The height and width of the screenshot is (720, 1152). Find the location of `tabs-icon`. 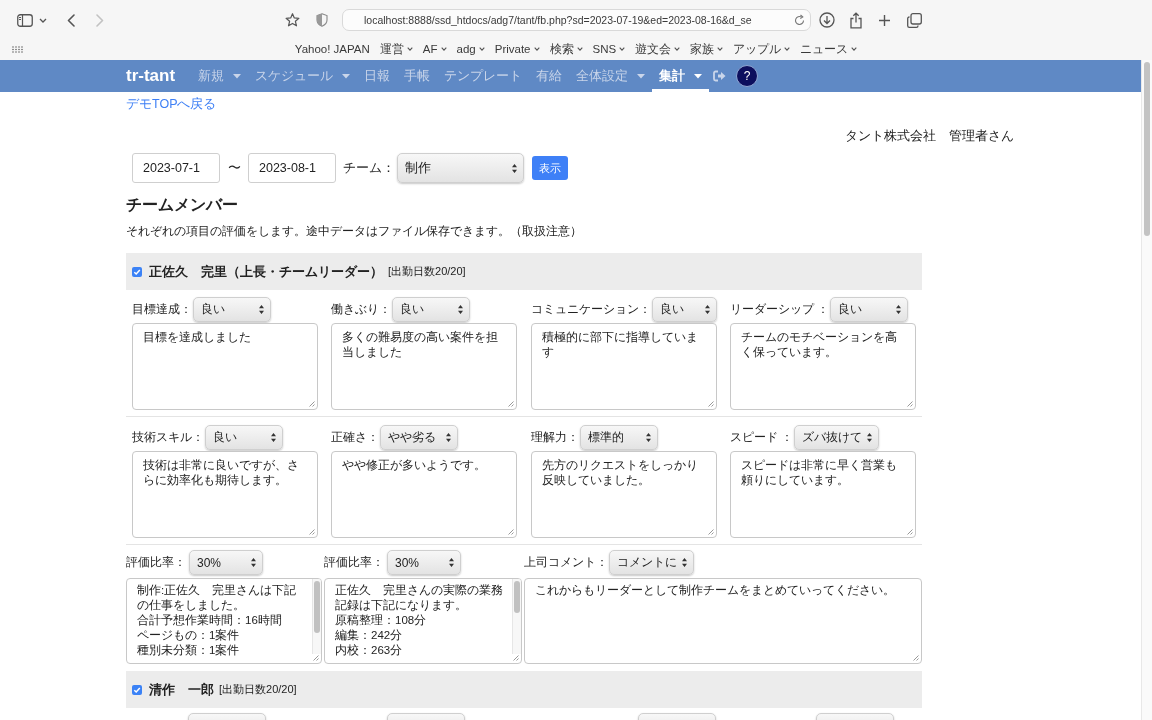

tabs-icon is located at coordinates (914, 20).